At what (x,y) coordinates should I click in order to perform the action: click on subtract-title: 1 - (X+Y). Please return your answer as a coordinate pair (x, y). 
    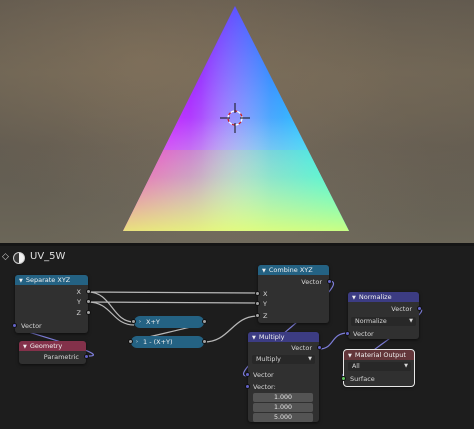
    Looking at the image, I should click on (158, 342).